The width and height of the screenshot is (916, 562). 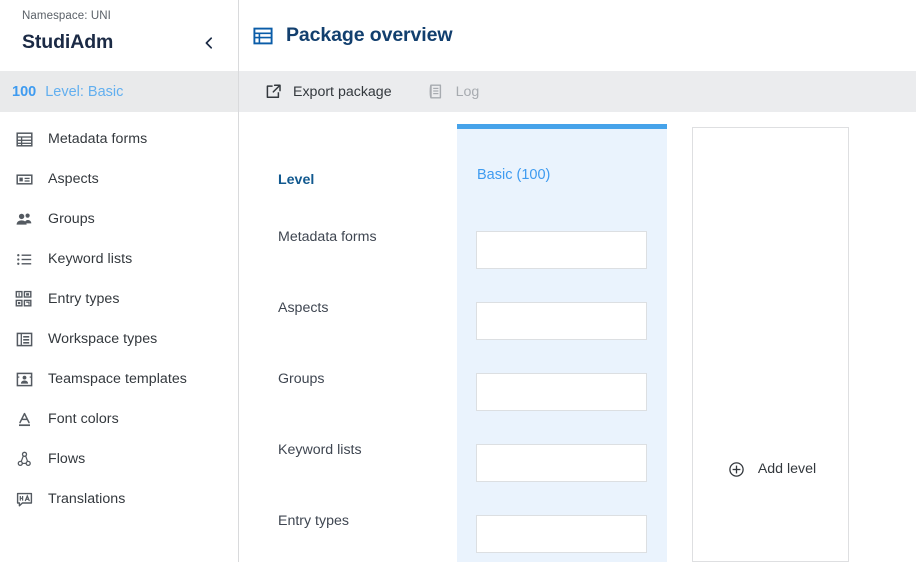 What do you see at coordinates (71, 219) in the screenshot?
I see `sidebar-item-label: Groups` at bounding box center [71, 219].